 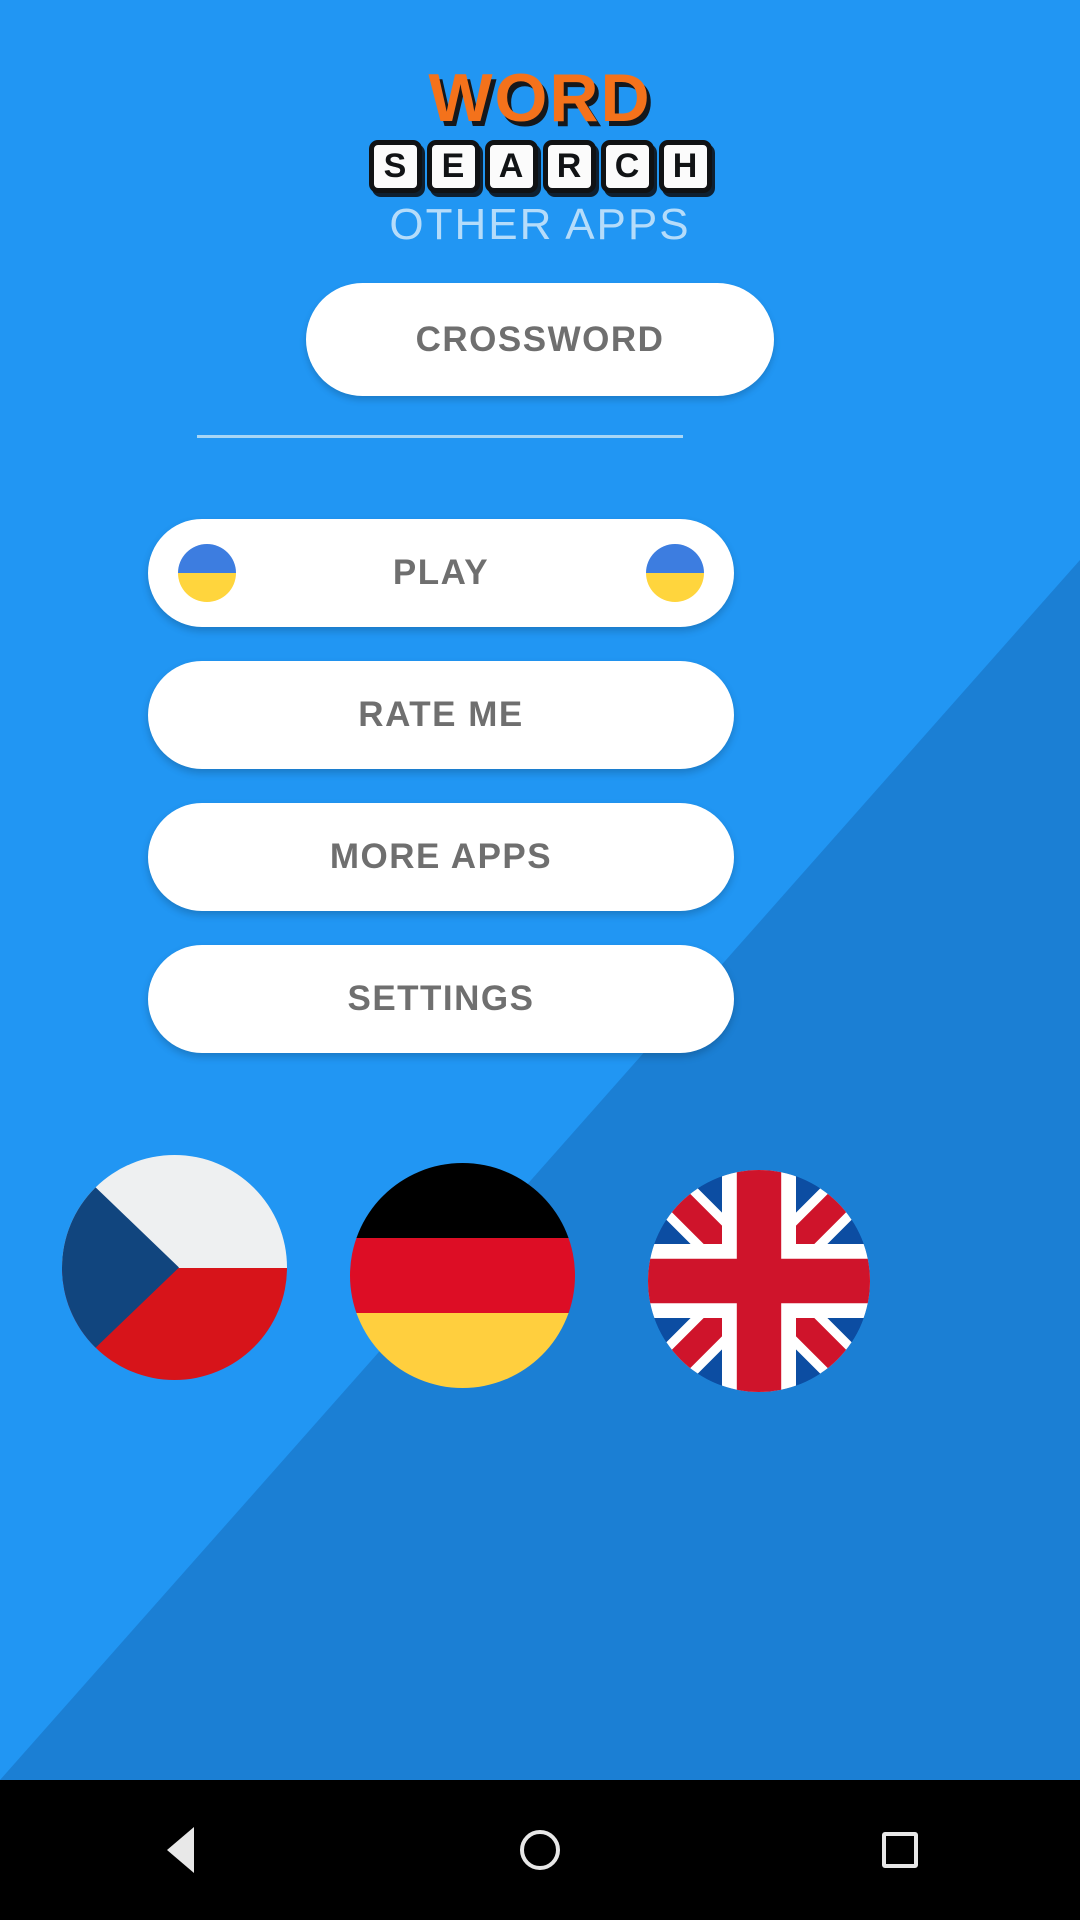 I want to click on crossword-button-label: CROSSWORD, so click(x=540, y=339).